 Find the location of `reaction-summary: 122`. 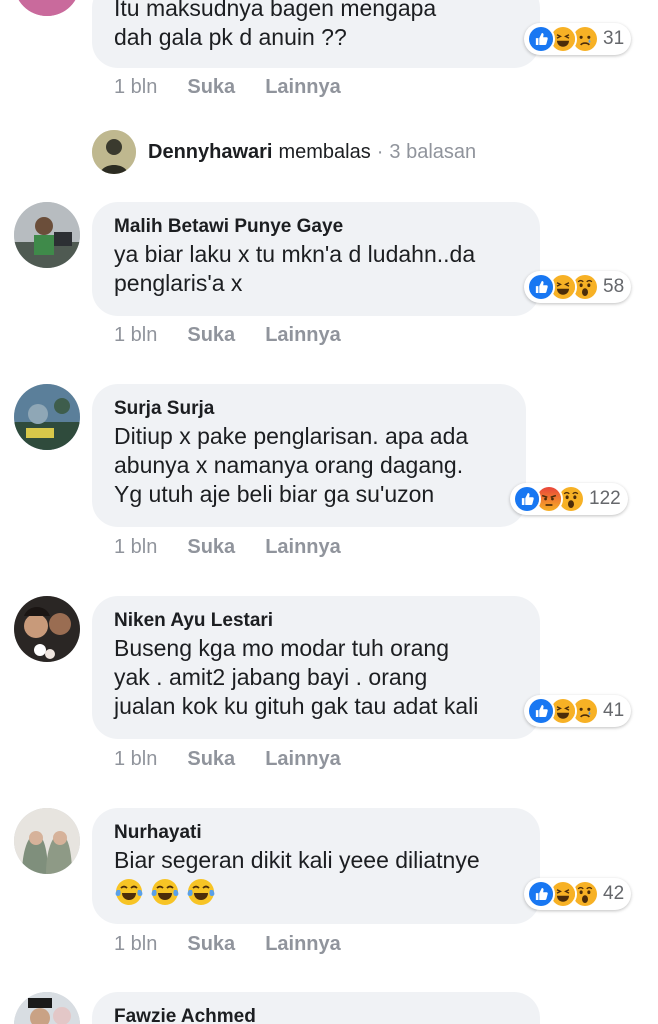

reaction-summary: 122 is located at coordinates (569, 499).